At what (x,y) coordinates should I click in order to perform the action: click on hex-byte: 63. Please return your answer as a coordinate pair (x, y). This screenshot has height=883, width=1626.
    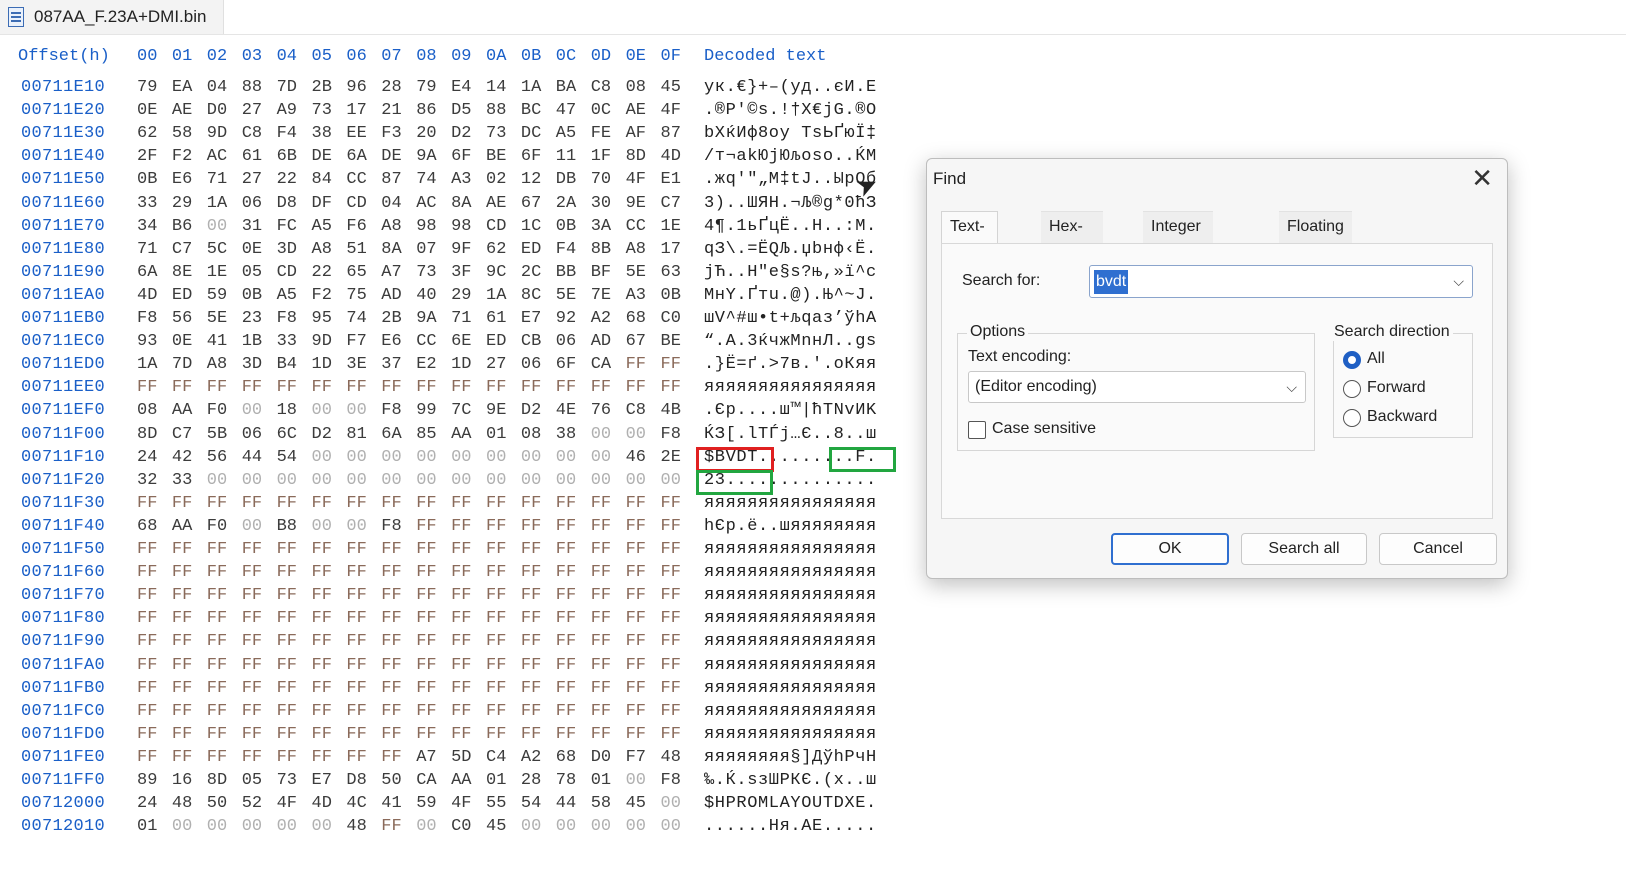
    Looking at the image, I should click on (671, 272).